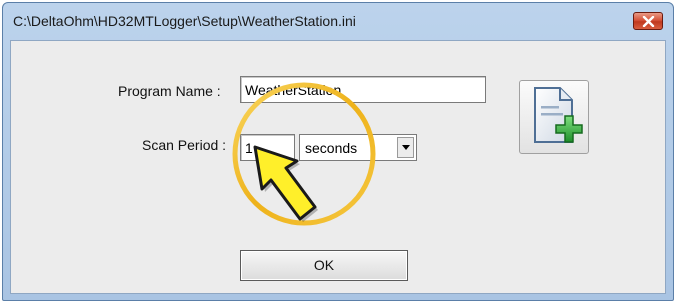 Image resolution: width=678 pixels, height=305 pixels. What do you see at coordinates (267, 147) in the screenshot?
I see `scan-period-input: 1` at bounding box center [267, 147].